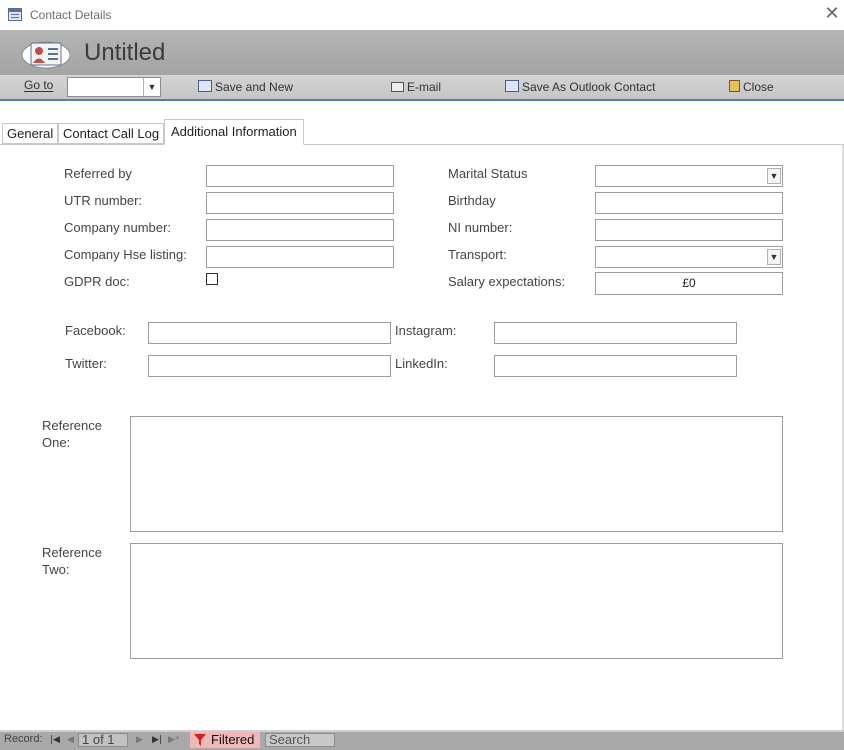 This screenshot has width=844, height=750. I want to click on reference-two-label-line1: Reference, so click(72, 552).